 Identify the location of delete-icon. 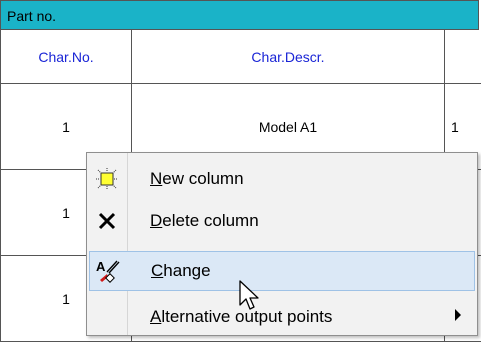
(107, 221).